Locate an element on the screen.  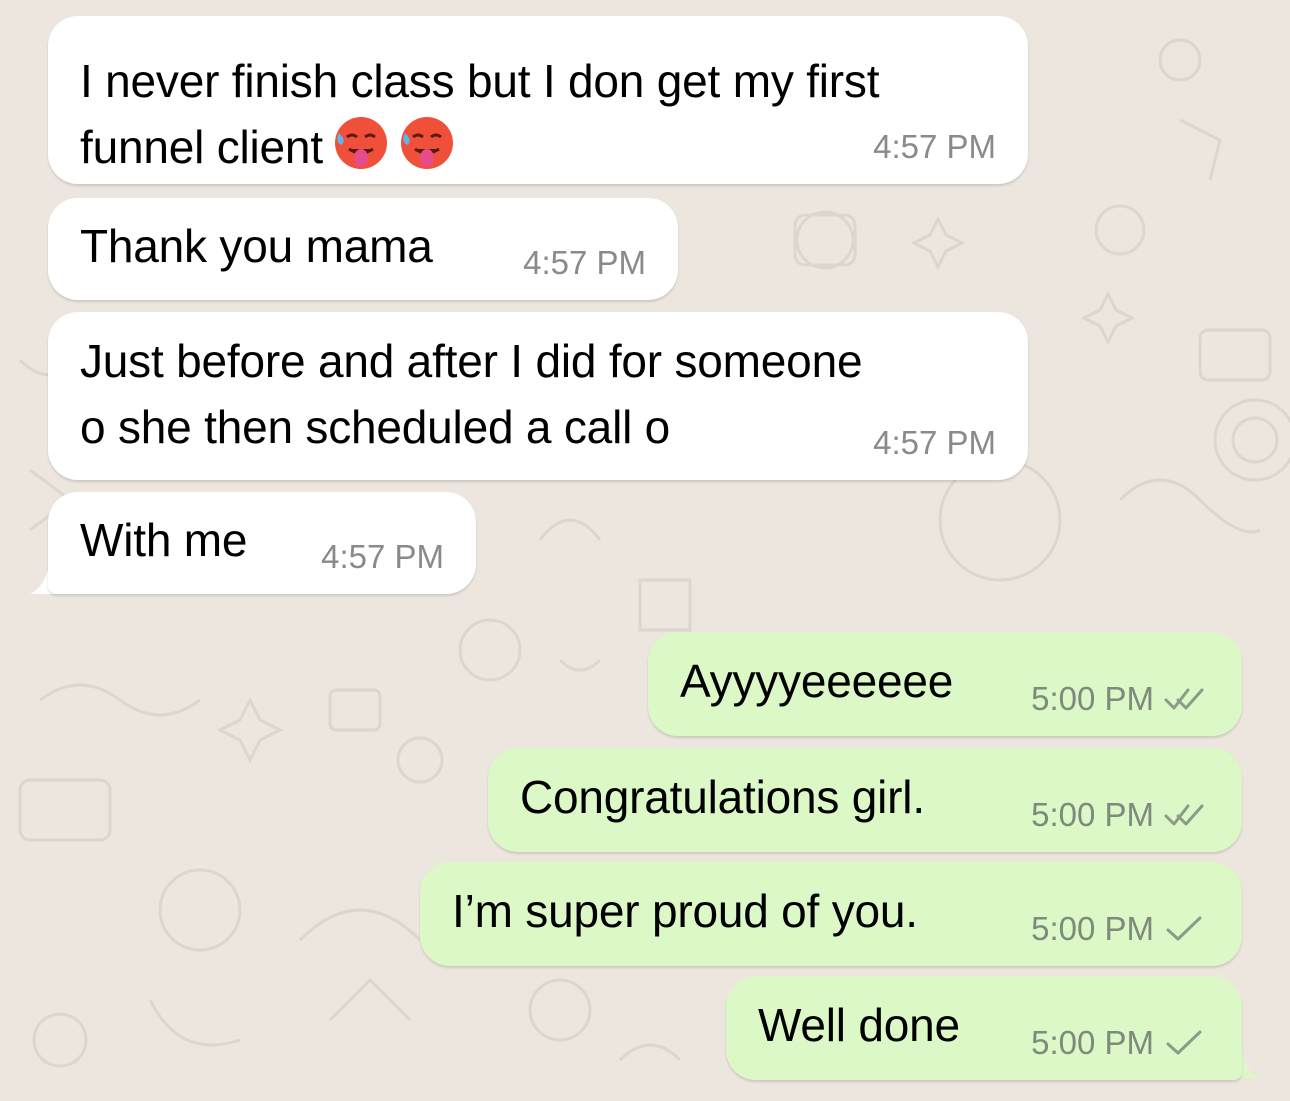
outgoing-message: Ayyyyeeeeee 5:00 PM is located at coordinates (945, 684).